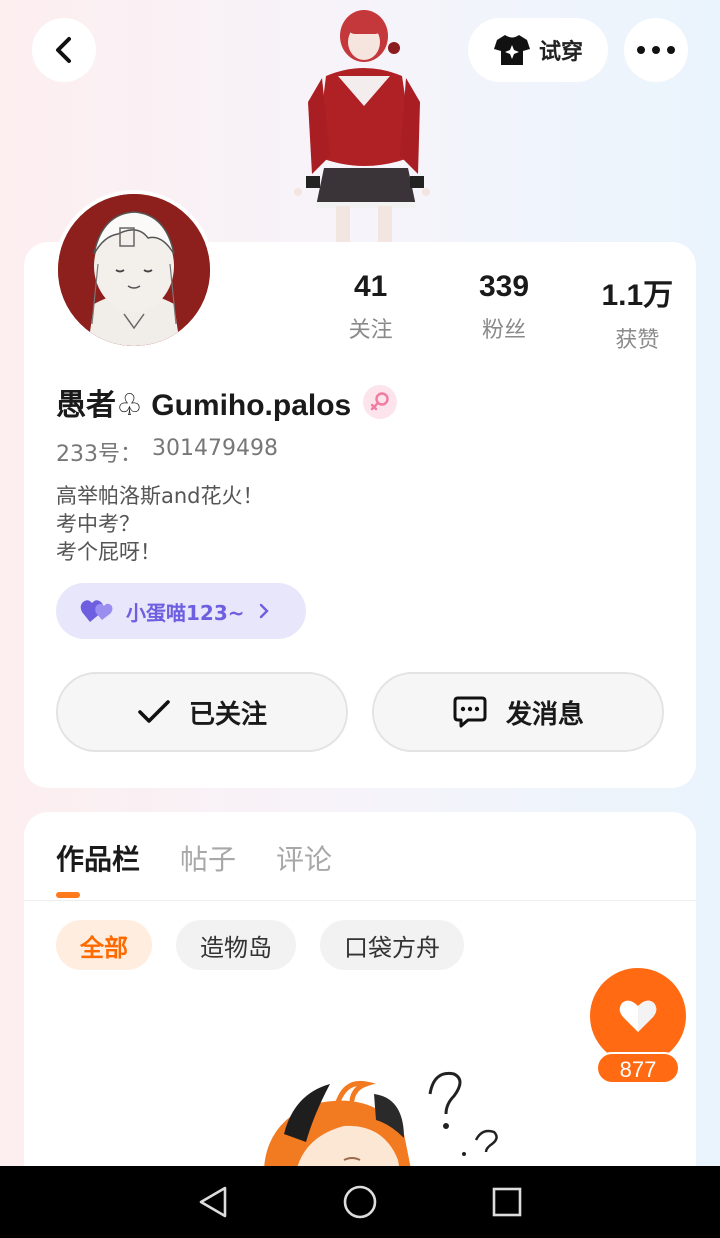 The width and height of the screenshot is (720, 1238). Describe the element at coordinates (470, 712) in the screenshot. I see `chat-bubble-icon` at that location.